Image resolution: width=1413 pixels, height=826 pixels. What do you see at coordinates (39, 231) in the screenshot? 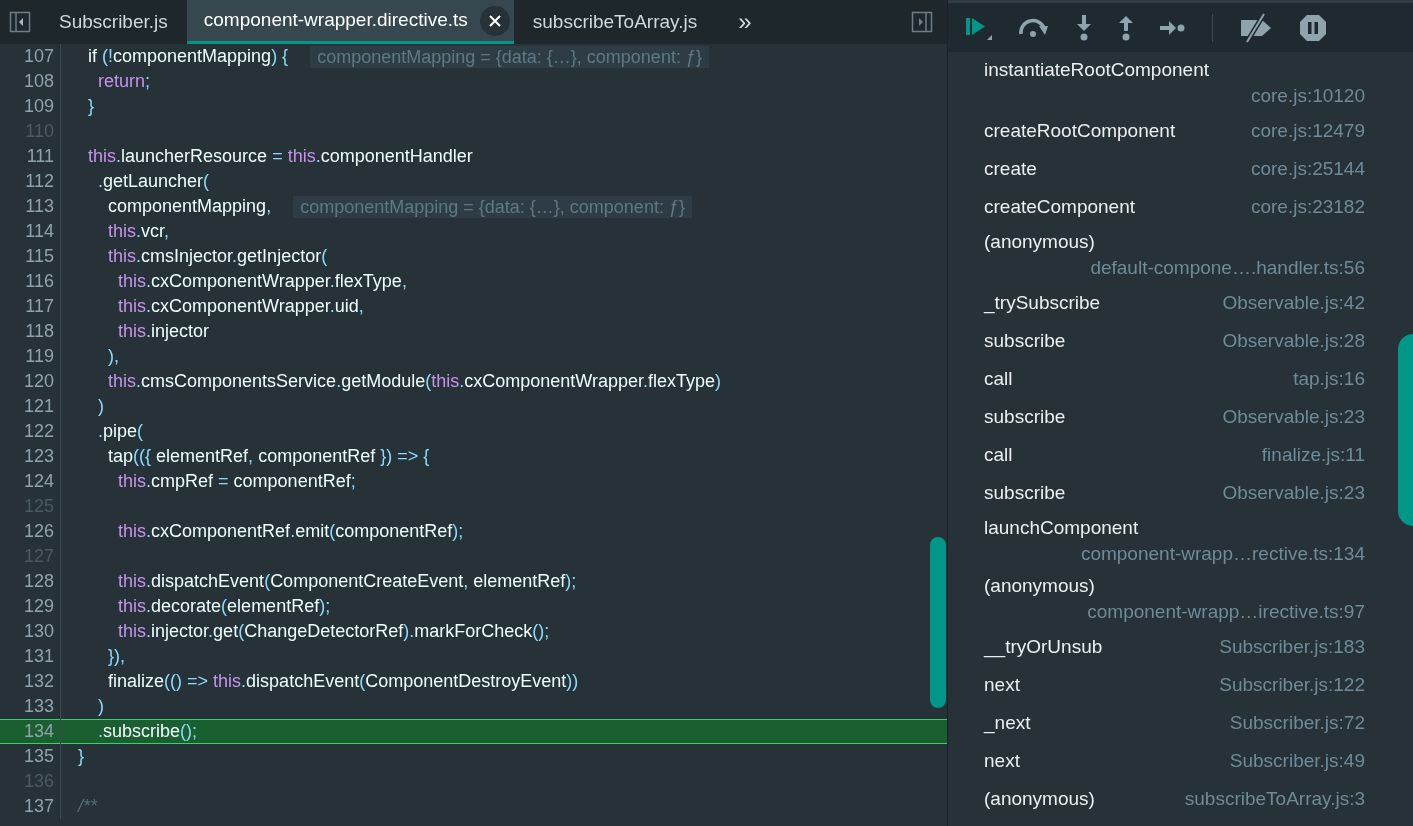
I see `line-number: 114` at bounding box center [39, 231].